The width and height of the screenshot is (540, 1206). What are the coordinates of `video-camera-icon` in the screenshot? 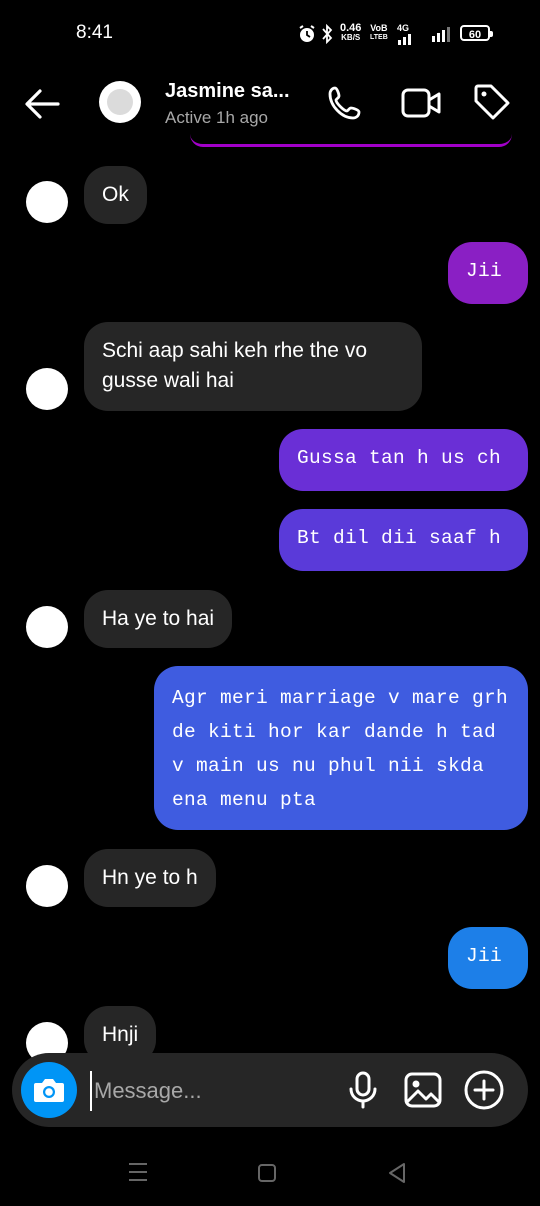 It's located at (421, 103).